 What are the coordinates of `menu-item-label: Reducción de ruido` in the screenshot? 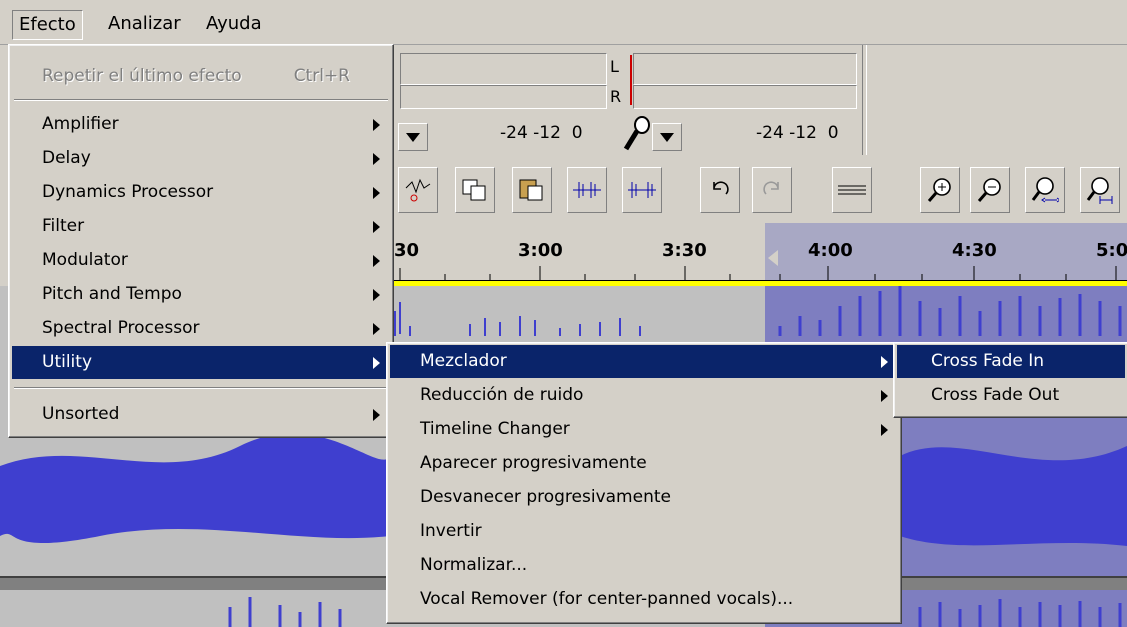 It's located at (502, 395).